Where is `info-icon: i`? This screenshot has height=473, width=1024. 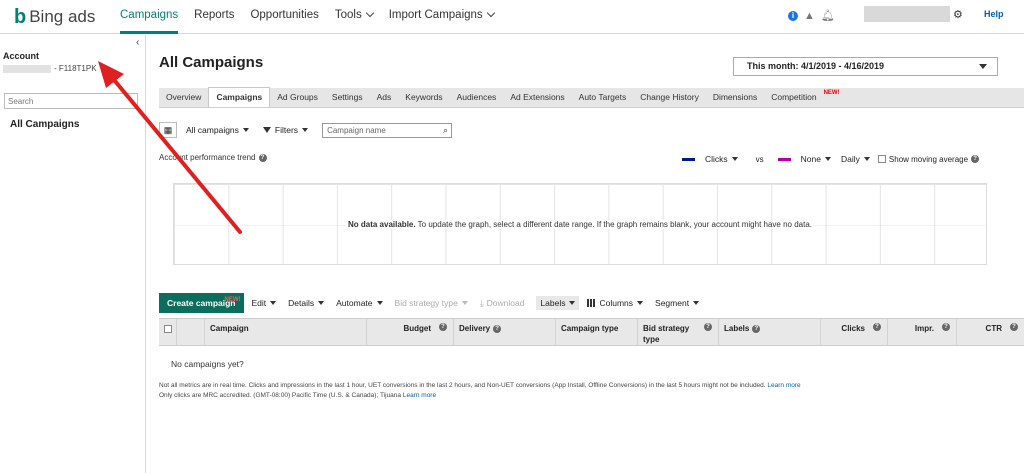
info-icon: i is located at coordinates (793, 15).